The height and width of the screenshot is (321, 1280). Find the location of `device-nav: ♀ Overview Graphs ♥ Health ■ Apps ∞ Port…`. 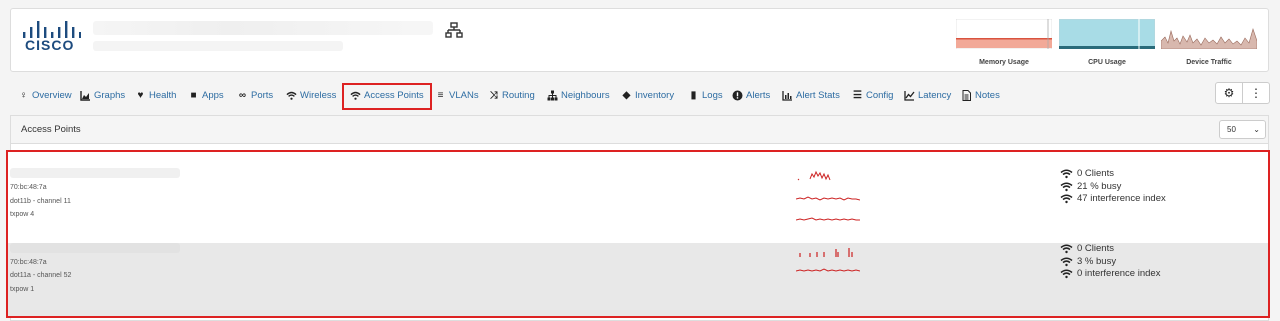

device-nav: ♀ Overview Graphs ♥ Health ■ Apps ∞ Port… is located at coordinates (640, 95).